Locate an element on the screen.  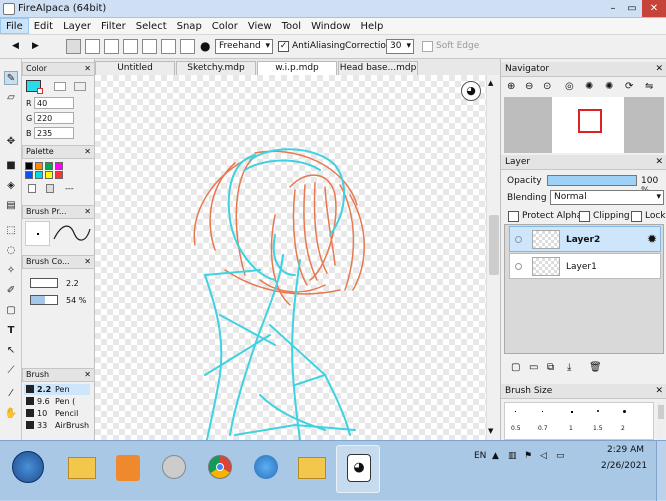
brush-item: 9.6 Pen ( is located at coordinates (57, 401).